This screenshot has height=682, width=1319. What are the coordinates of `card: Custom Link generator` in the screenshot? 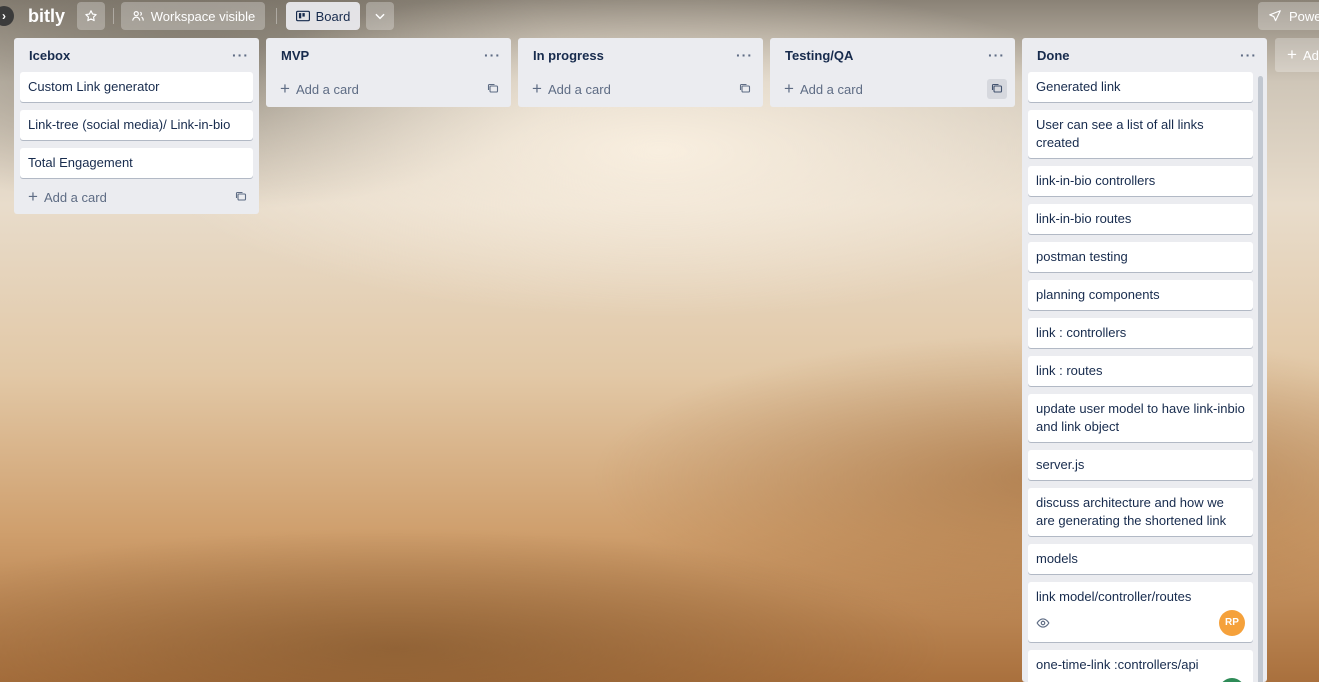 It's located at (136, 87).